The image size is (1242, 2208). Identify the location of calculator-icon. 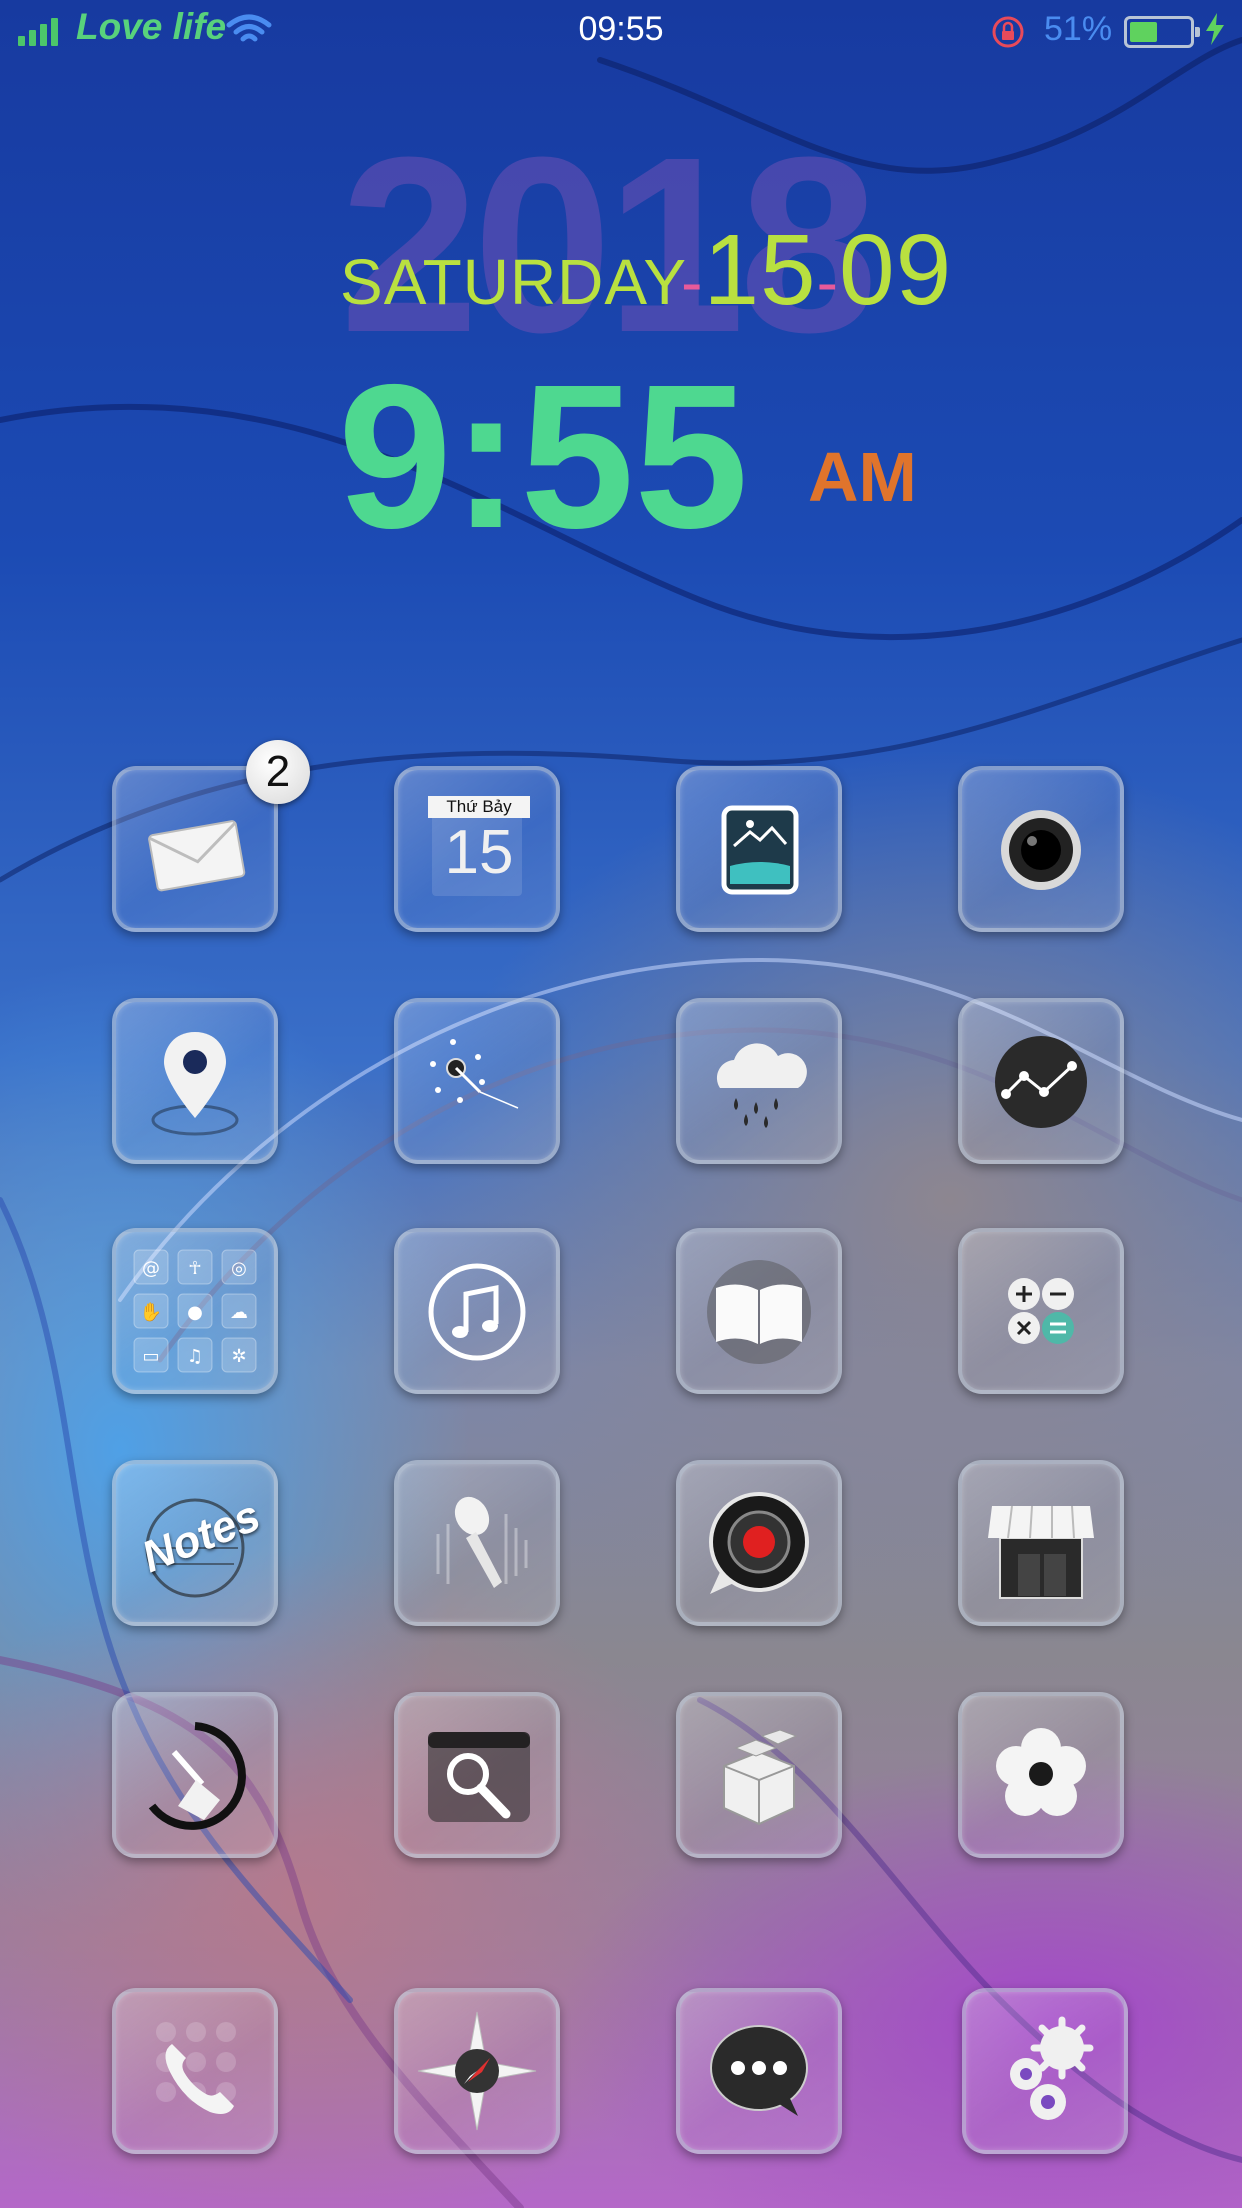
(1041, 1311).